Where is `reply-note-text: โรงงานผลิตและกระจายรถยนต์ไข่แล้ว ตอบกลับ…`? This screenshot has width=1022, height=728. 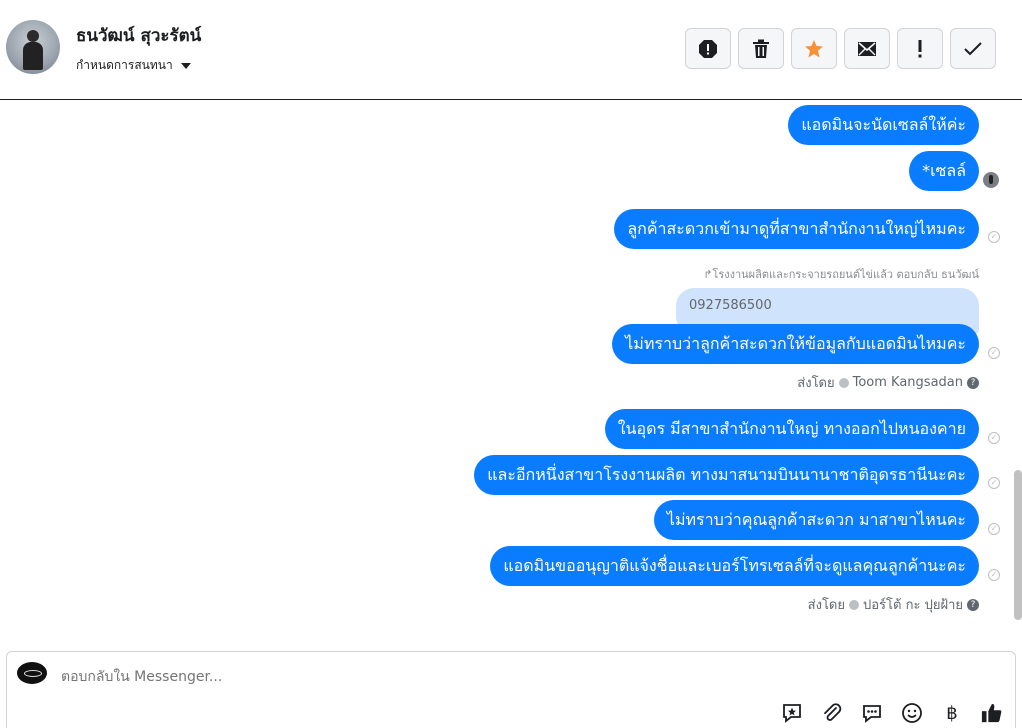
reply-note-text: โรงงานผลิตและกระจายรถยนต์ไข่แล้ว ตอบกลับ… is located at coordinates (845, 274).